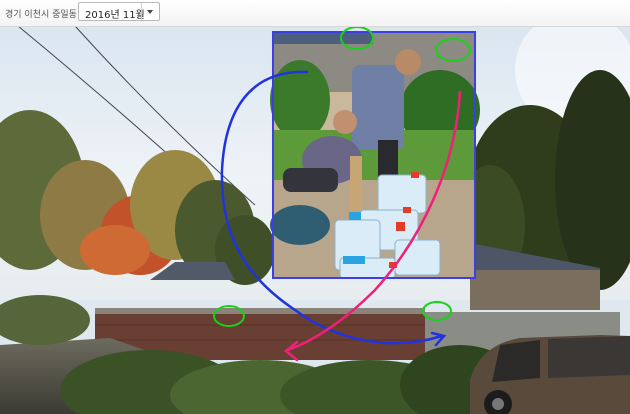 The height and width of the screenshot is (414, 630). What do you see at coordinates (150, 11) in the screenshot?
I see `chevron-down-icon` at bounding box center [150, 11].